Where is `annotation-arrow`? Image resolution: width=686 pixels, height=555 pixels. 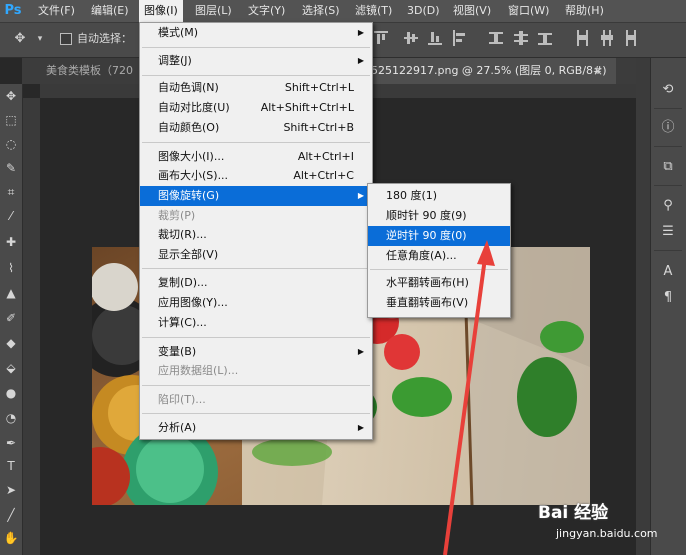 annotation-arrow is located at coordinates (469, 397).